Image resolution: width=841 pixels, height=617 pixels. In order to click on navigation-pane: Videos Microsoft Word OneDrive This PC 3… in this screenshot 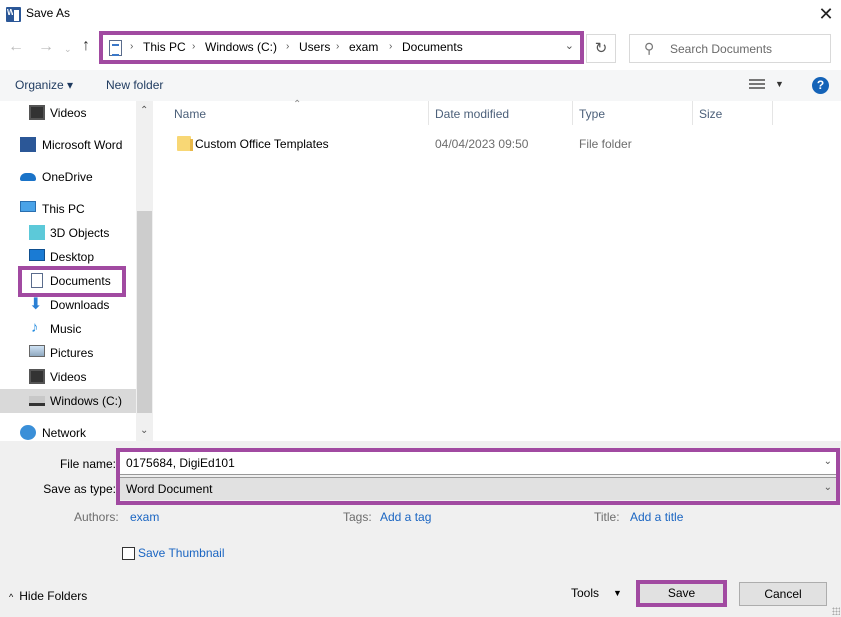, I will do `click(76, 271)`.